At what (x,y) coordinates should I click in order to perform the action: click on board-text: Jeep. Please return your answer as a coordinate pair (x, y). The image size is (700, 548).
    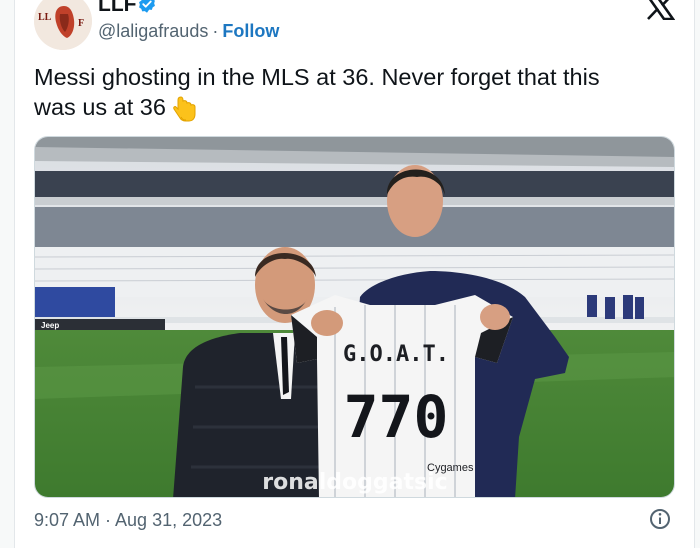
    Looking at the image, I should click on (50, 325).